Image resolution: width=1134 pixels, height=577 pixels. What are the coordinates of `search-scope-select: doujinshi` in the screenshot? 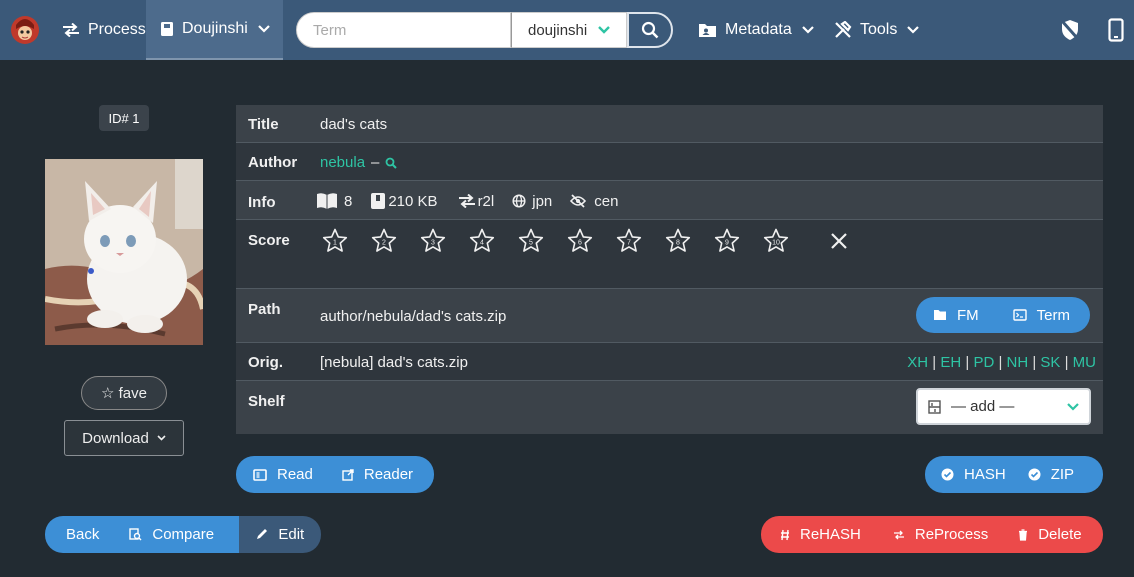 It's located at (569, 30).